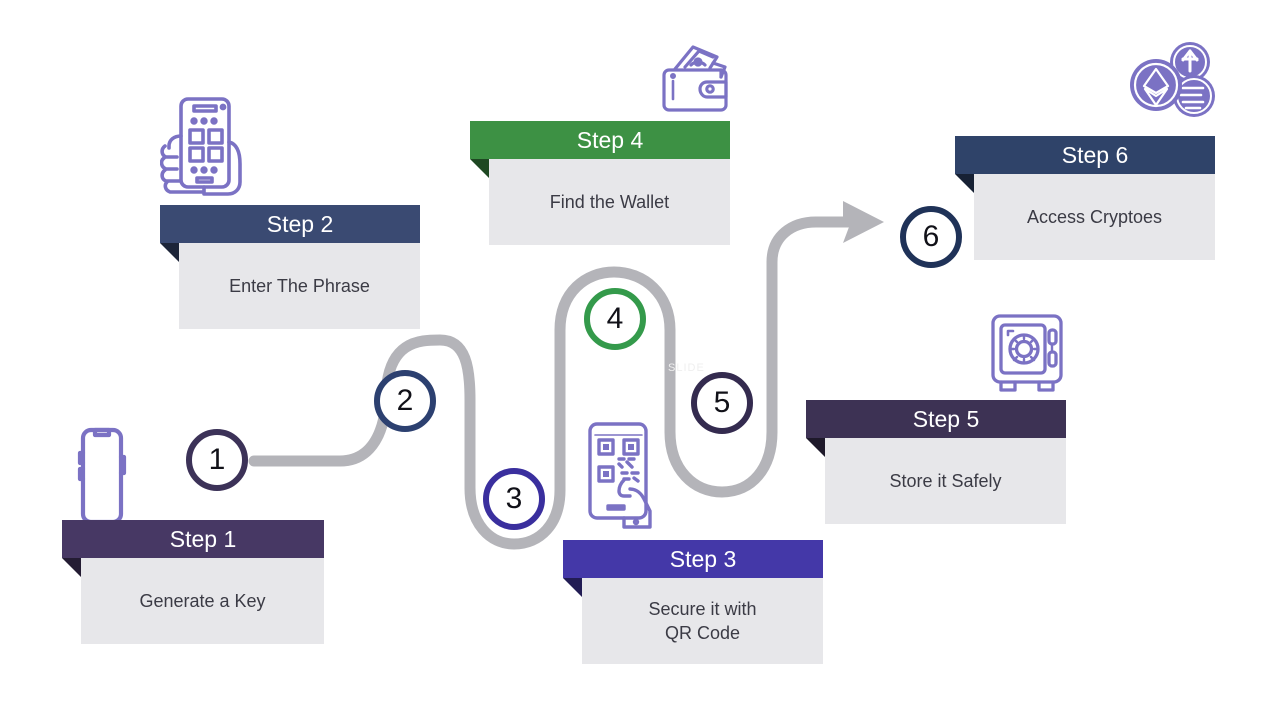  I want to click on hand-holding-phone-icon, so click(203, 152).